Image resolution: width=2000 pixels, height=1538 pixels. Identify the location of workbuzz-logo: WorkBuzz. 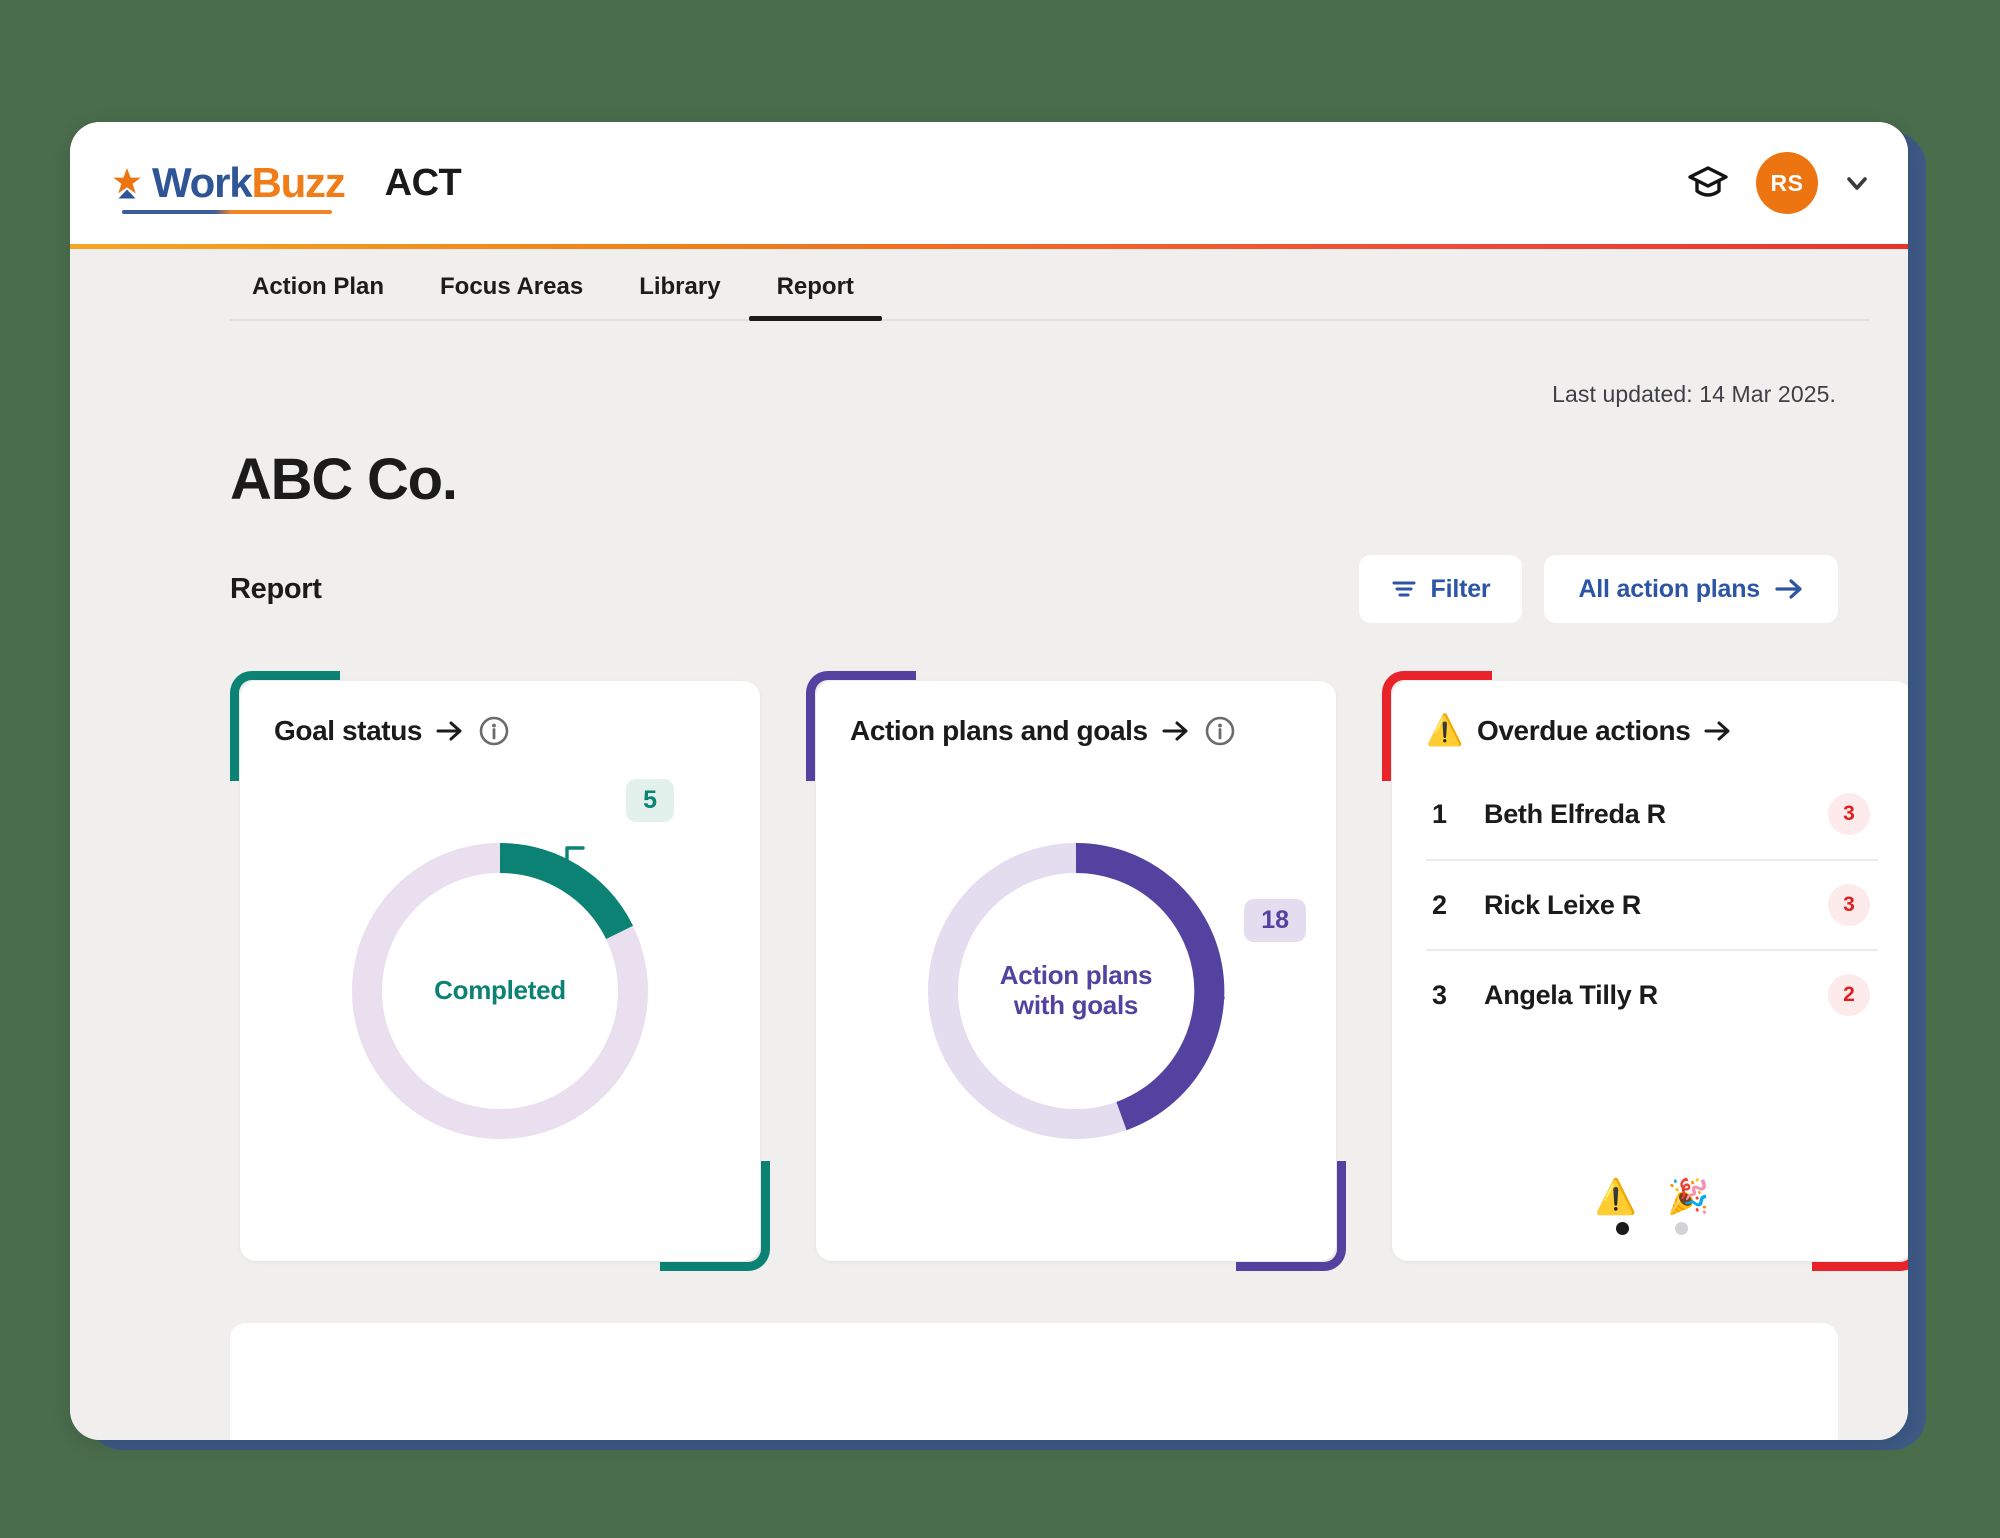
(227, 182).